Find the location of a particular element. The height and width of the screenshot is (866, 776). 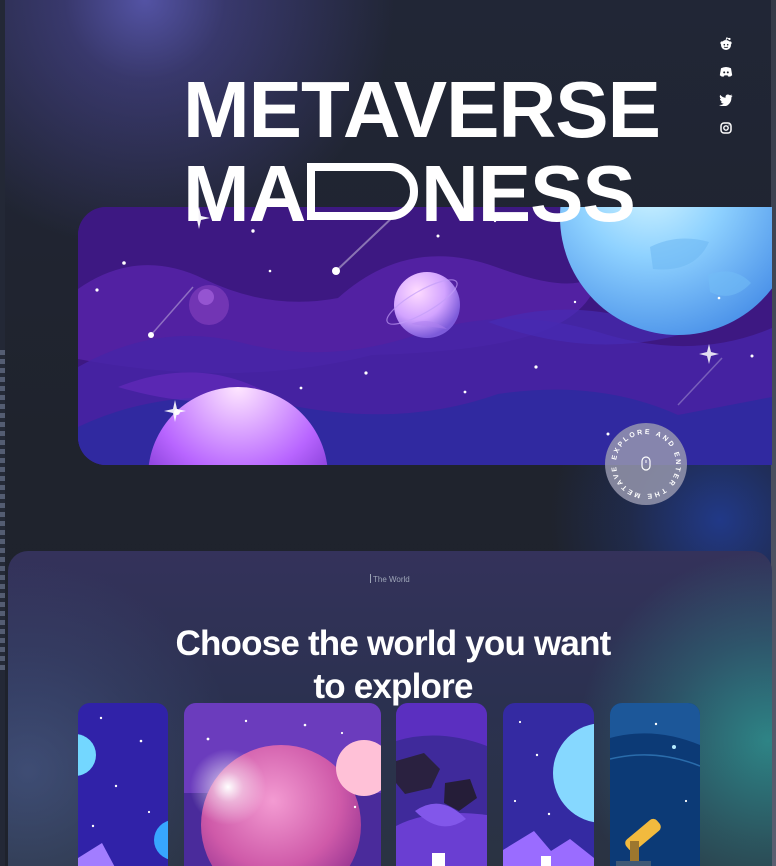

left-scroll-rail is located at coordinates (2, 433).